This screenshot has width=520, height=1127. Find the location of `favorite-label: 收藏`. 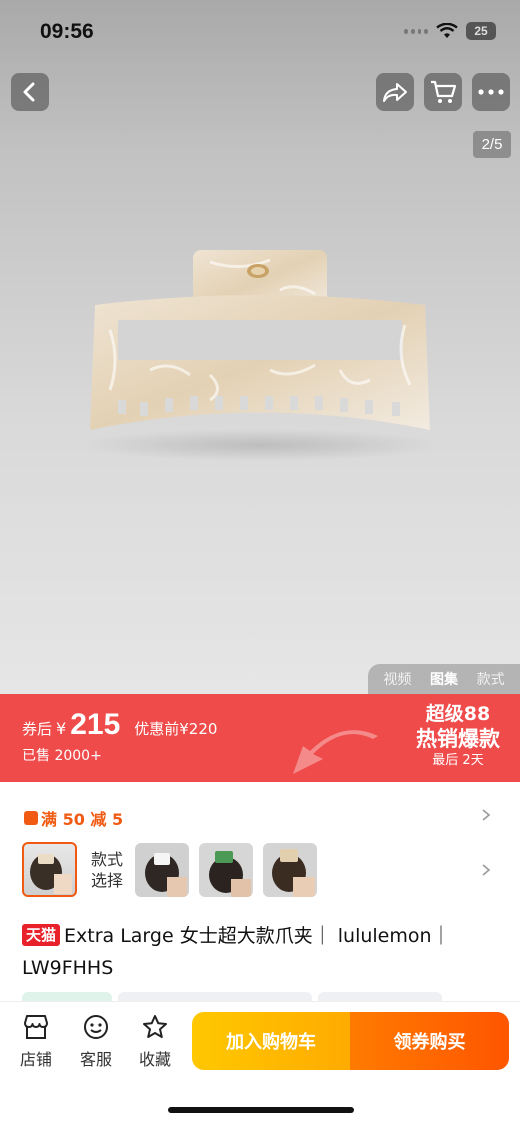

favorite-label: 收藏 is located at coordinates (154, 1059).